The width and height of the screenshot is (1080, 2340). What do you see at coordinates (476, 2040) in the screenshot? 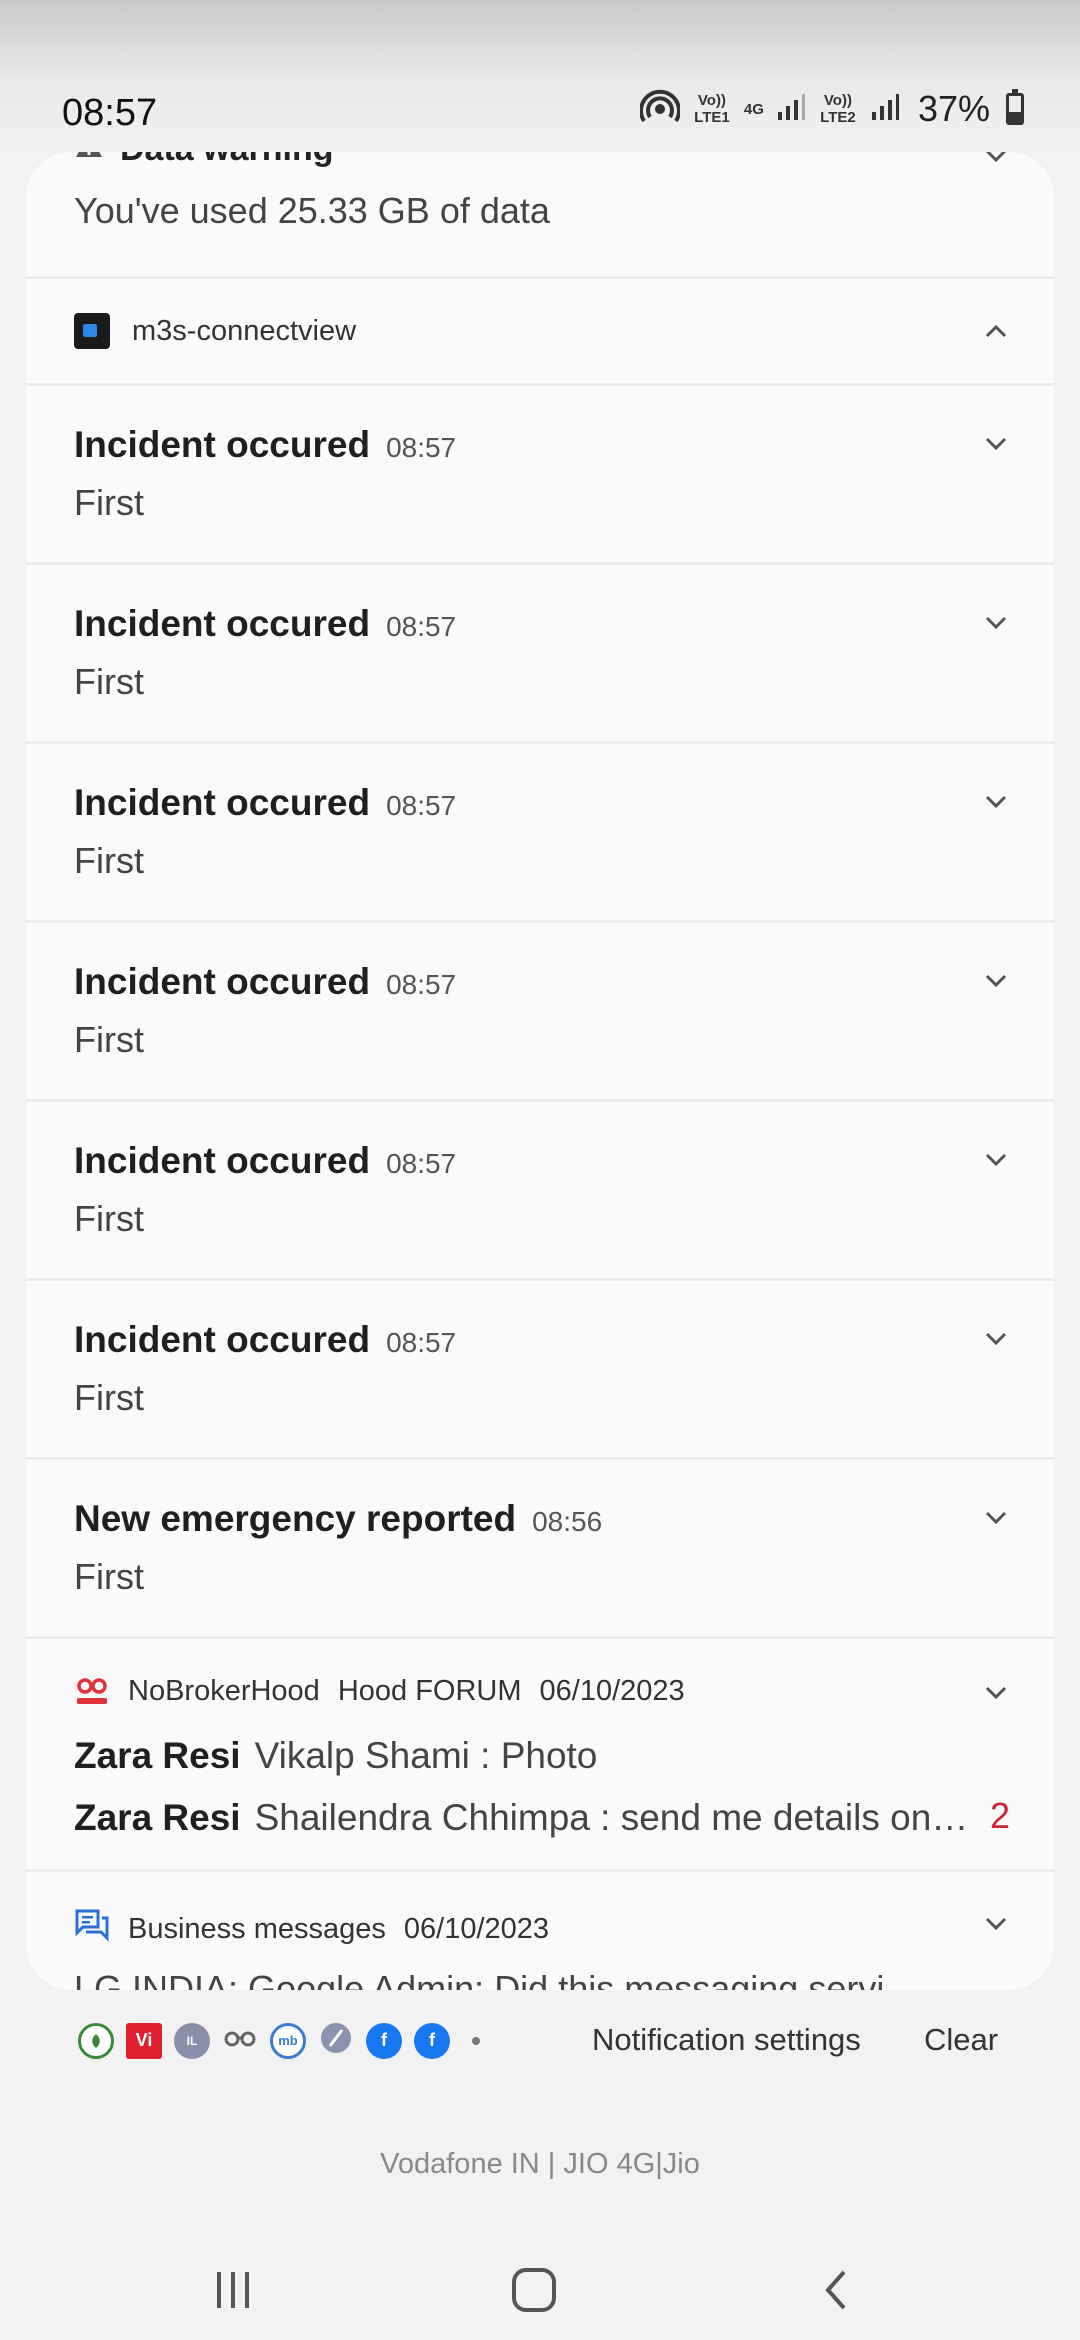
I see `more-dot-icon` at bounding box center [476, 2040].